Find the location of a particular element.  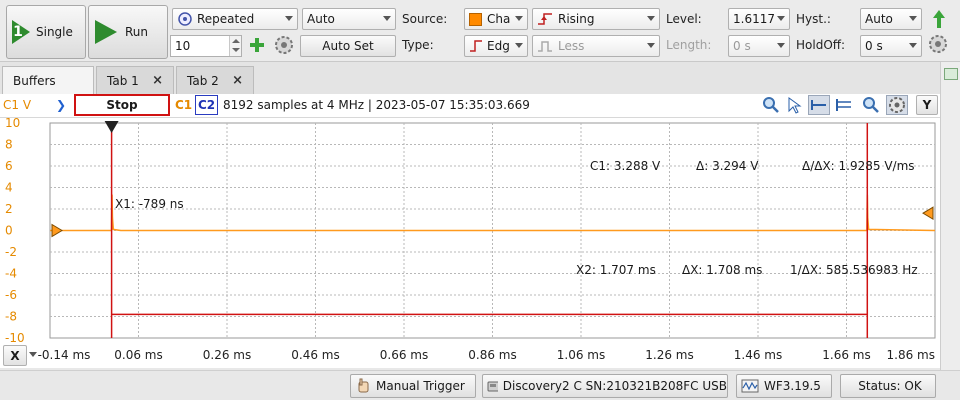

manual-trigger-button: Manual Trigger is located at coordinates (413, 386).